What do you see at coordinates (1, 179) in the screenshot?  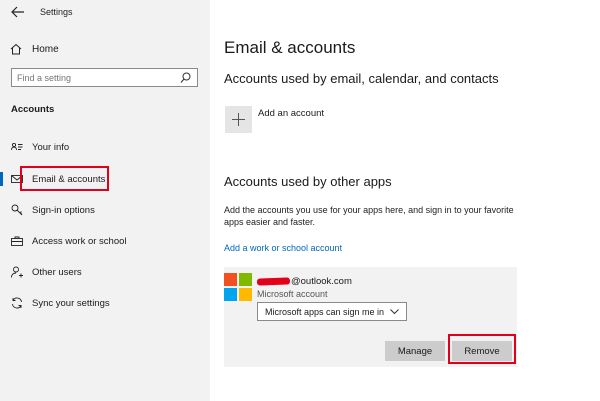 I see `active-indicator` at bounding box center [1, 179].